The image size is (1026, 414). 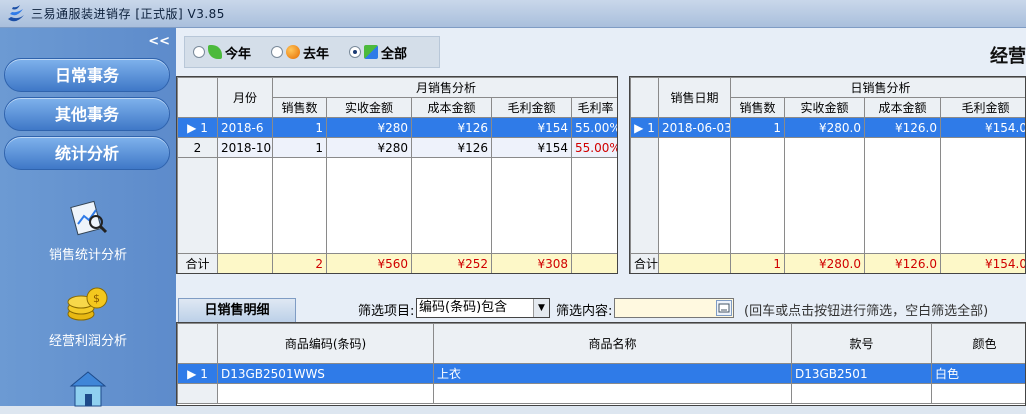 What do you see at coordinates (316, 52) in the screenshot?
I see `radio-label: 去年` at bounding box center [316, 52].